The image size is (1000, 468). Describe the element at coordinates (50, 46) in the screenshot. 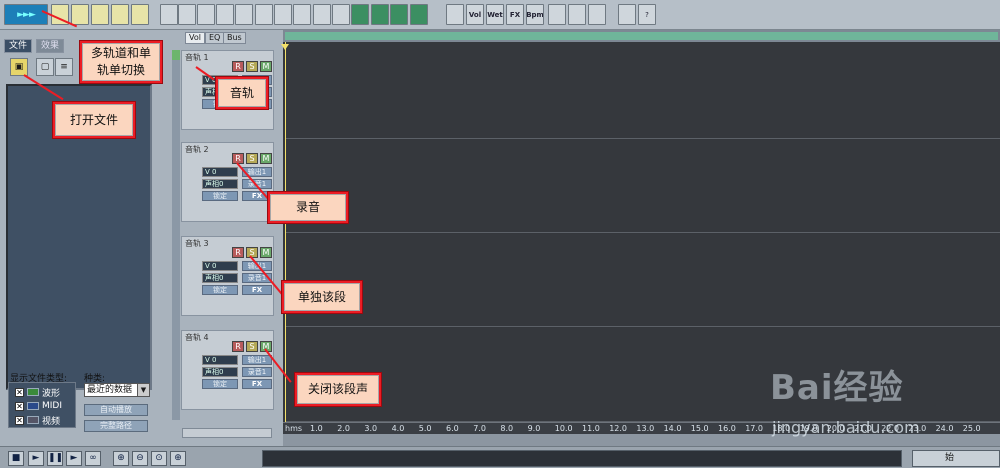

I see `tab-effects: 效果` at that location.